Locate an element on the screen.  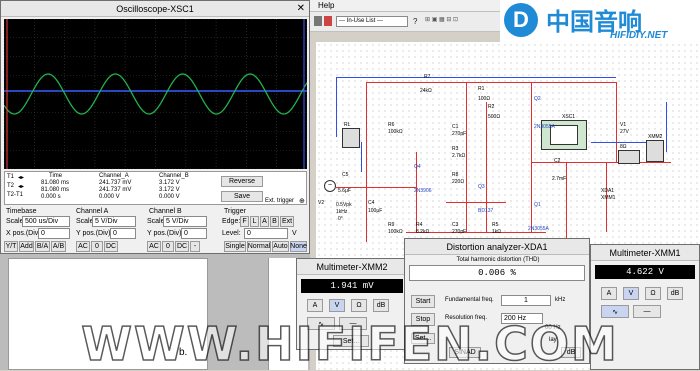
xmm2-ohm-button: Ω is located at coordinates (359, 305).